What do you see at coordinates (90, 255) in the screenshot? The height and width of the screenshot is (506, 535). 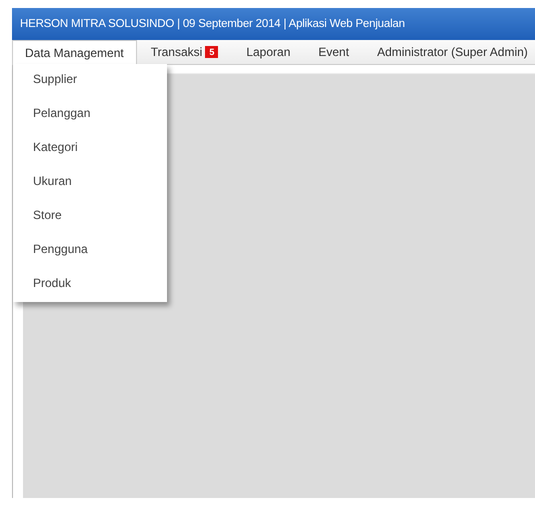 I see `menu-item: Pengguna` at bounding box center [90, 255].